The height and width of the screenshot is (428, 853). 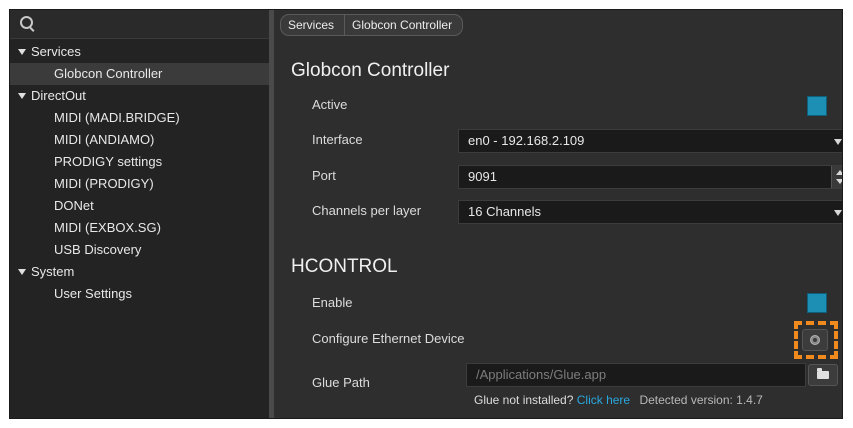 I want to click on breadcrumb-globcon-controller: Globcon Controller, so click(x=404, y=25).